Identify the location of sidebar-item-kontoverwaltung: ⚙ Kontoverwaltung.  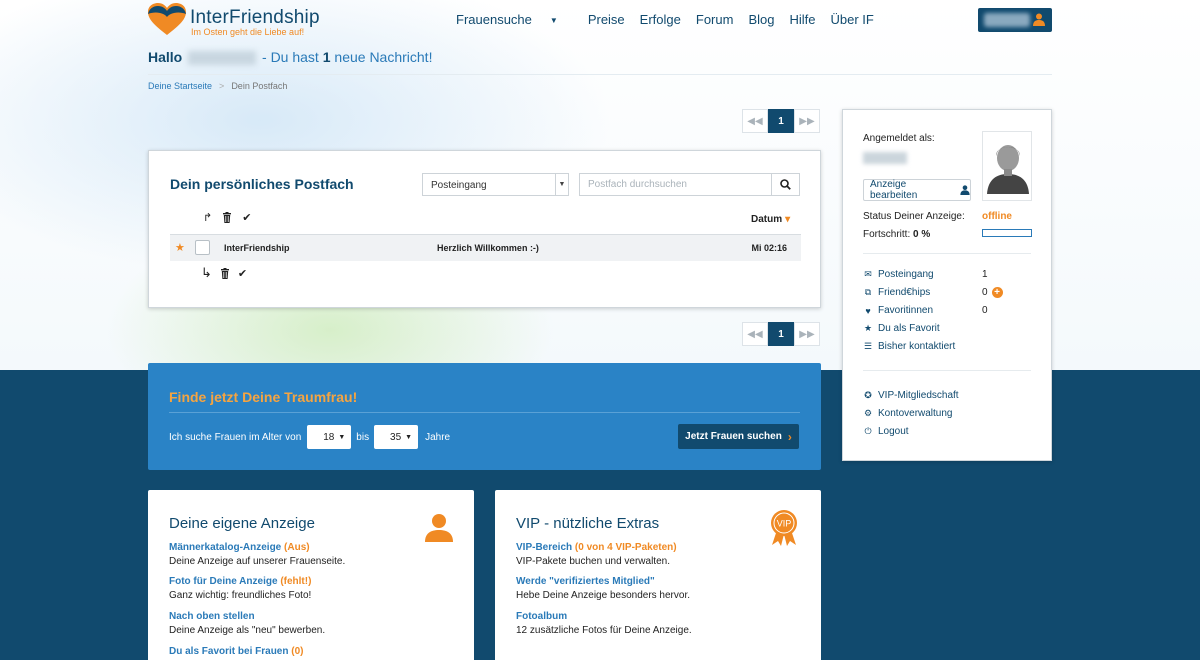
(908, 413).